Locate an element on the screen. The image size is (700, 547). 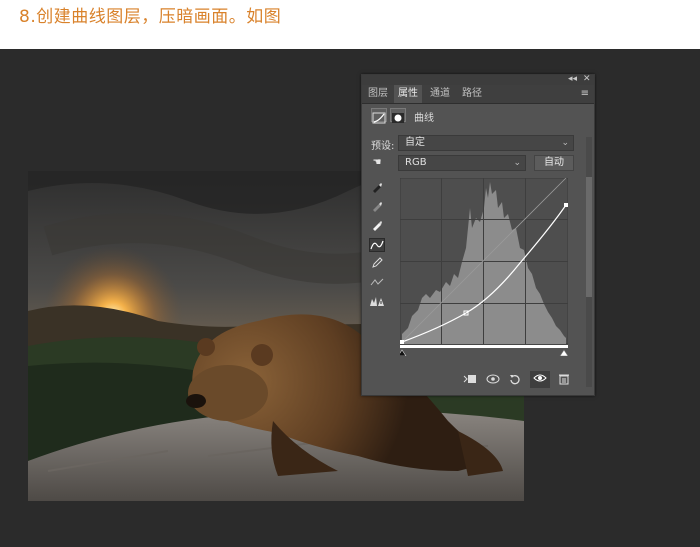
layer-mask-icon is located at coordinates (398, 115).